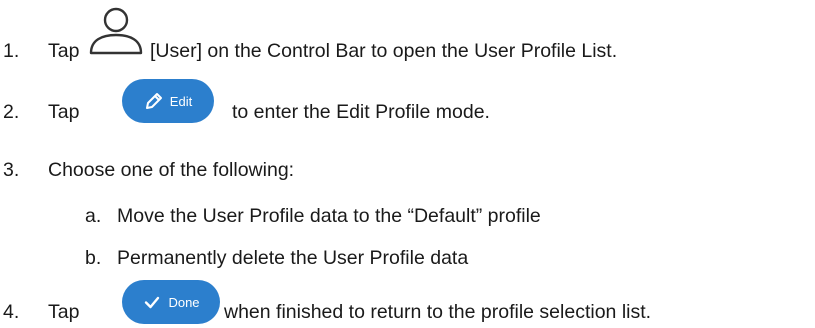 This screenshot has height=328, width=815. I want to click on edit-button-label: Edit, so click(181, 101).